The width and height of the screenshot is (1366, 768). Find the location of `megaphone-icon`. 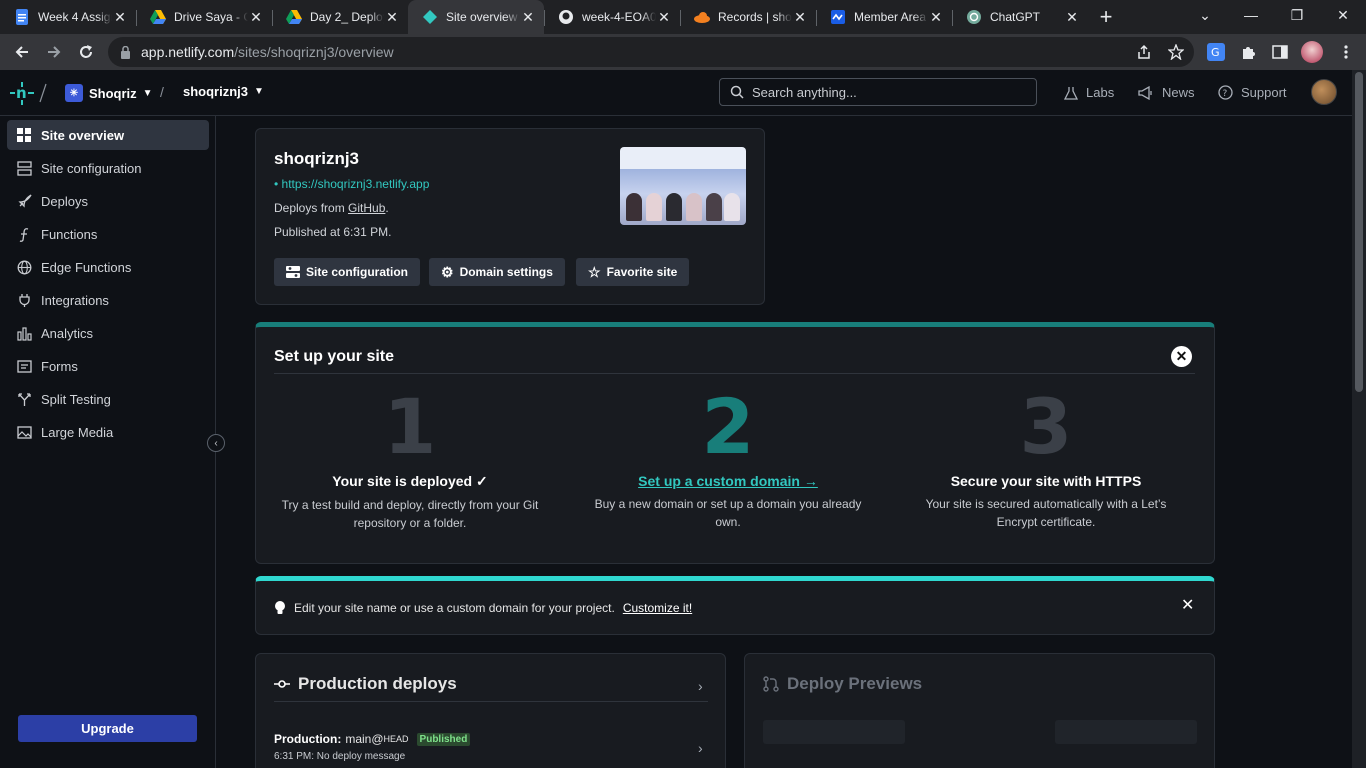

megaphone-icon is located at coordinates (1146, 92).